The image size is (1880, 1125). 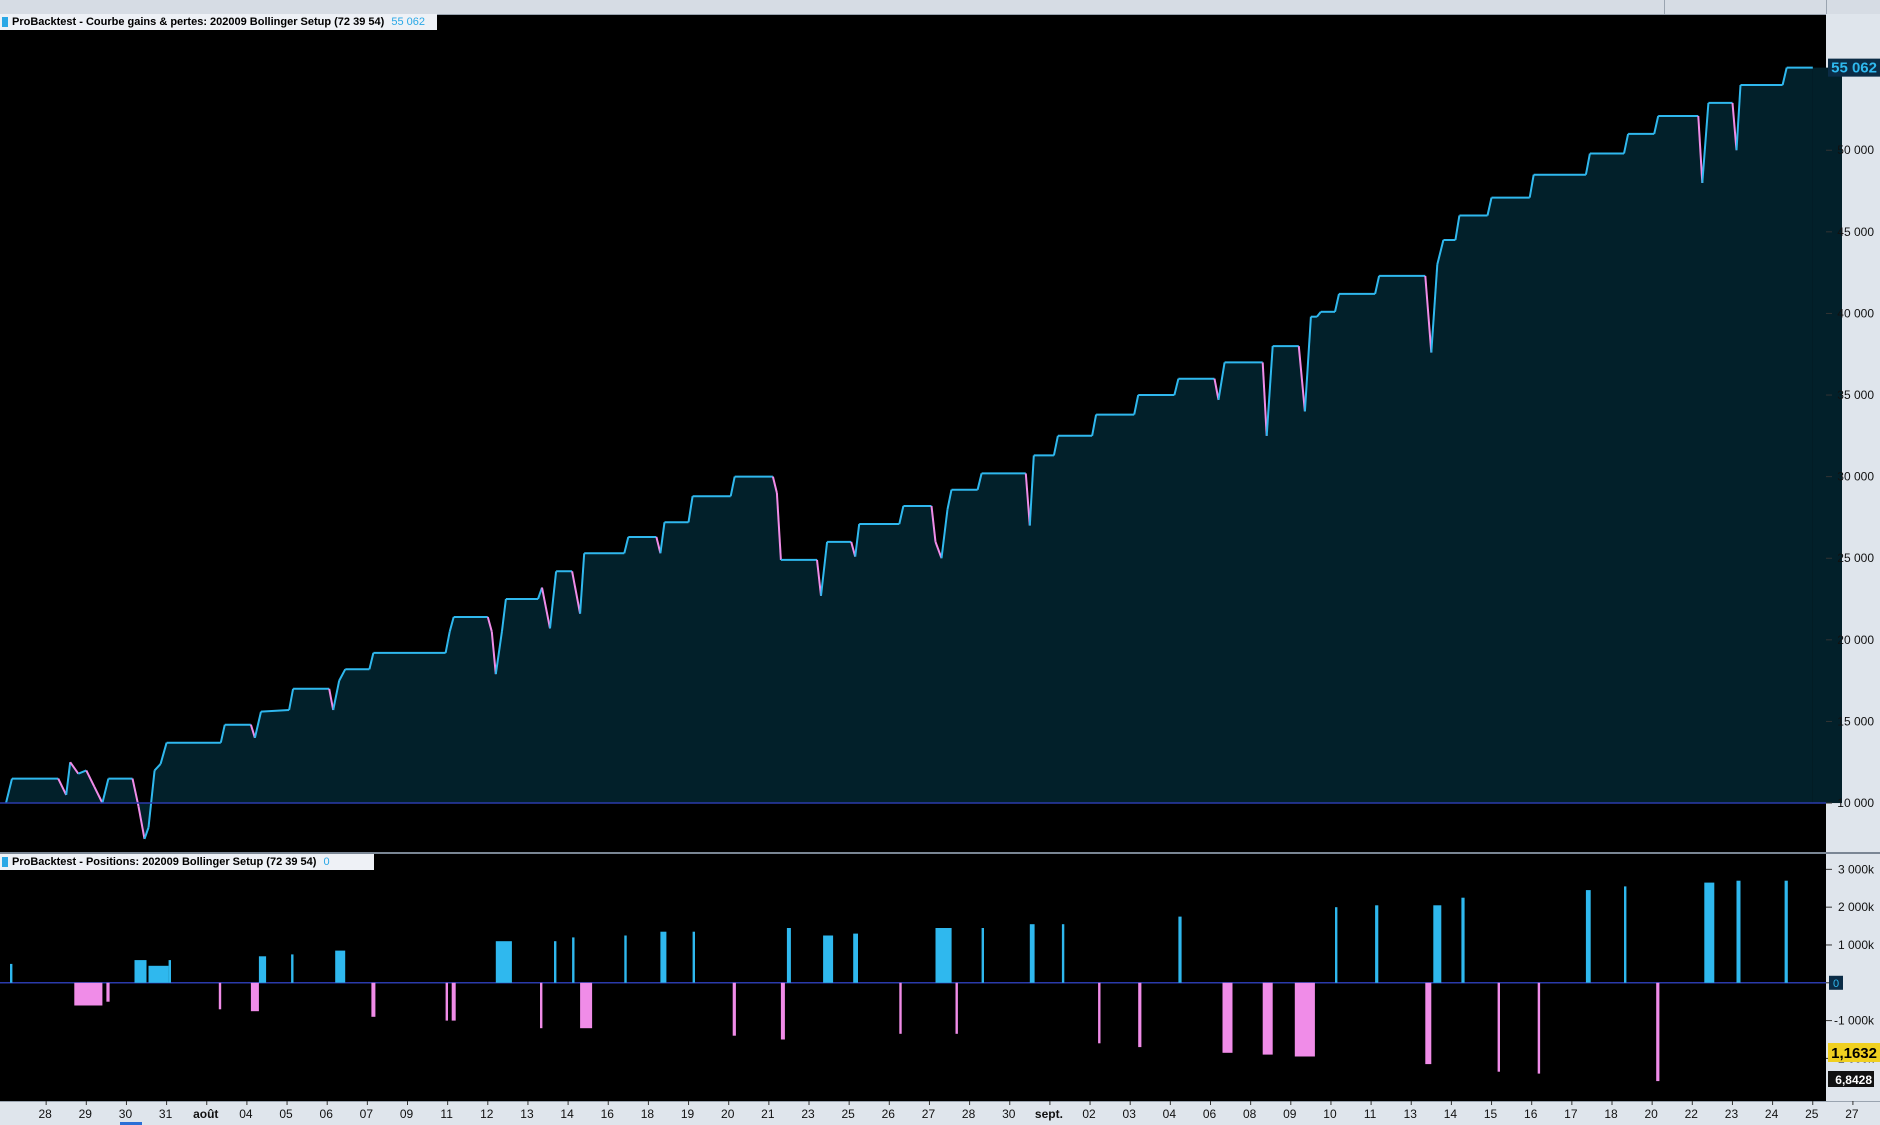 What do you see at coordinates (1854, 68) in the screenshot?
I see `last-value-label: 55 062` at bounding box center [1854, 68].